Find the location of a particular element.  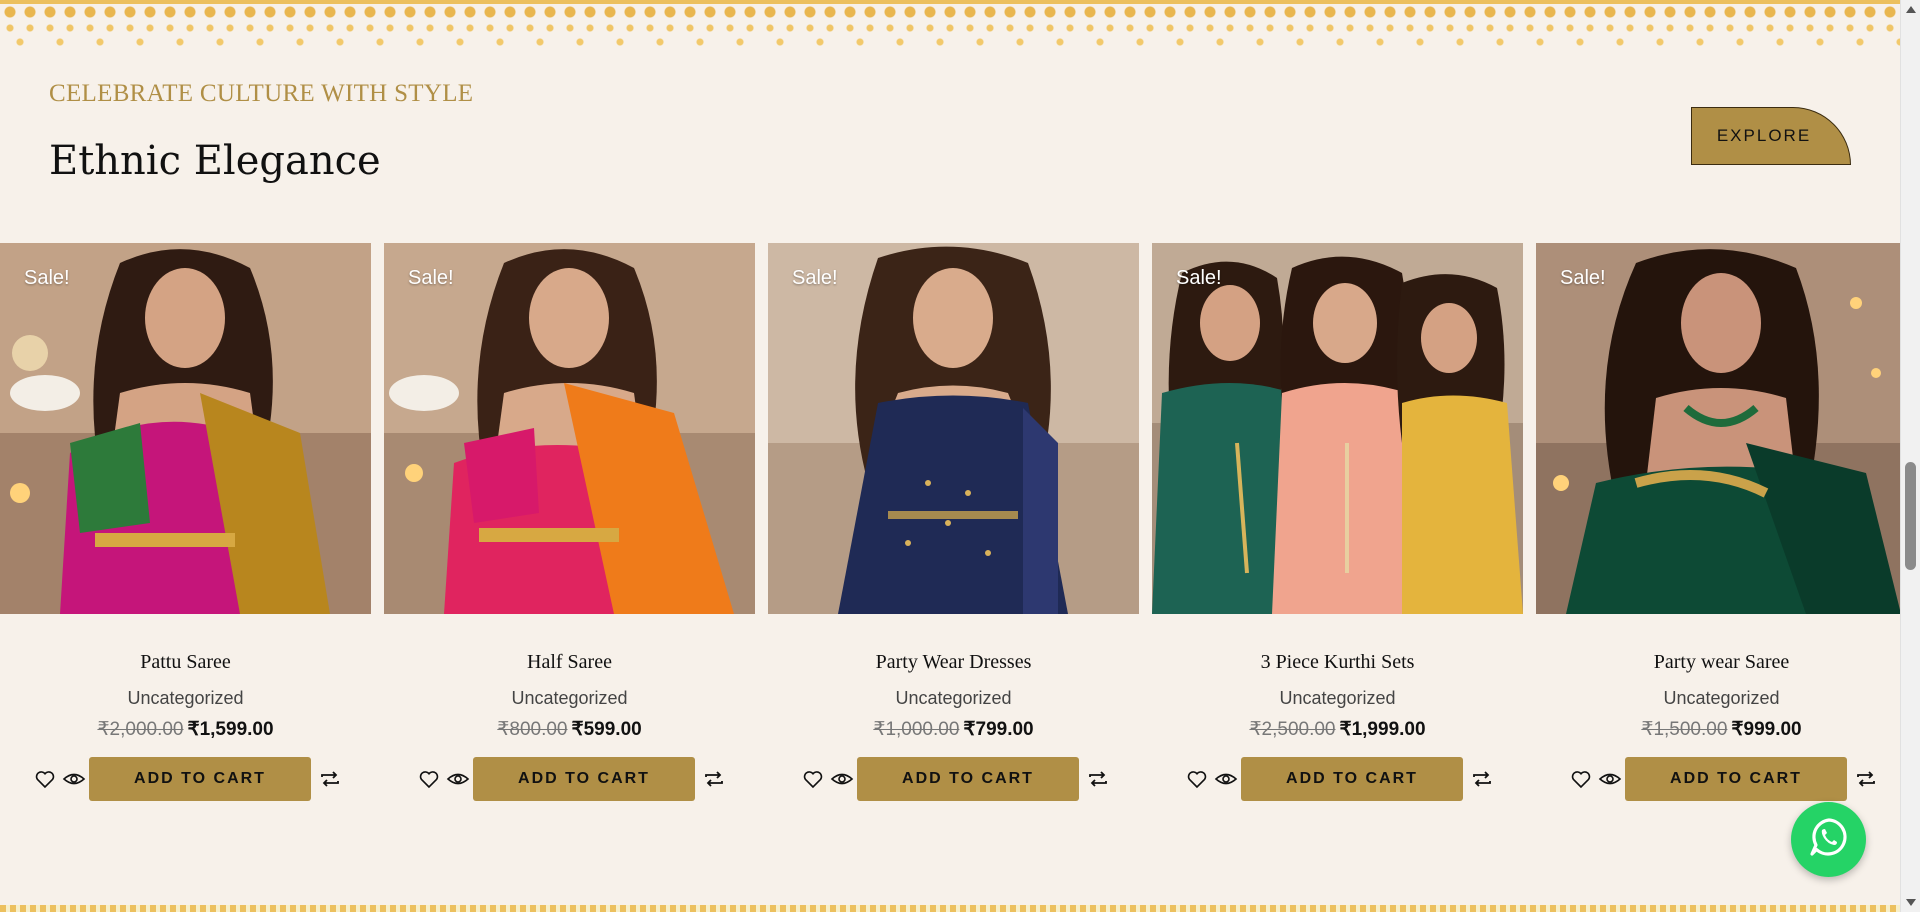

sale-price: ₹1,599.00 is located at coordinates (230, 729).